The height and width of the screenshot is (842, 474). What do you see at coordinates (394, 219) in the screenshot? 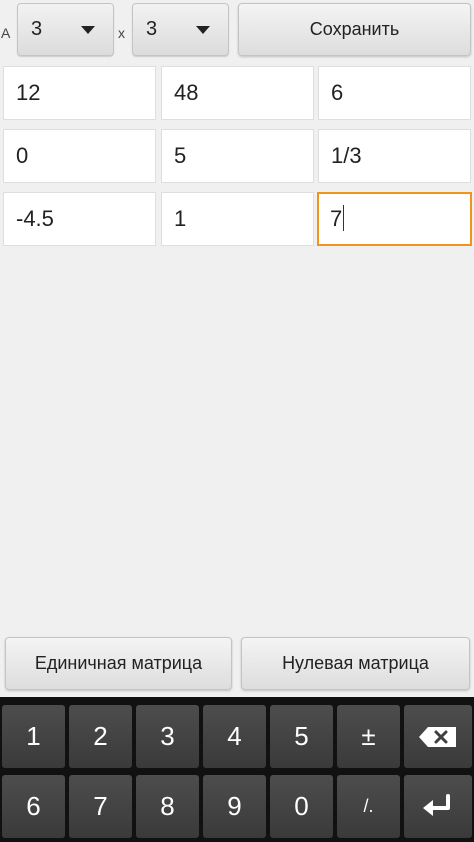
I see `matrix-cell-r3c3: 7` at bounding box center [394, 219].